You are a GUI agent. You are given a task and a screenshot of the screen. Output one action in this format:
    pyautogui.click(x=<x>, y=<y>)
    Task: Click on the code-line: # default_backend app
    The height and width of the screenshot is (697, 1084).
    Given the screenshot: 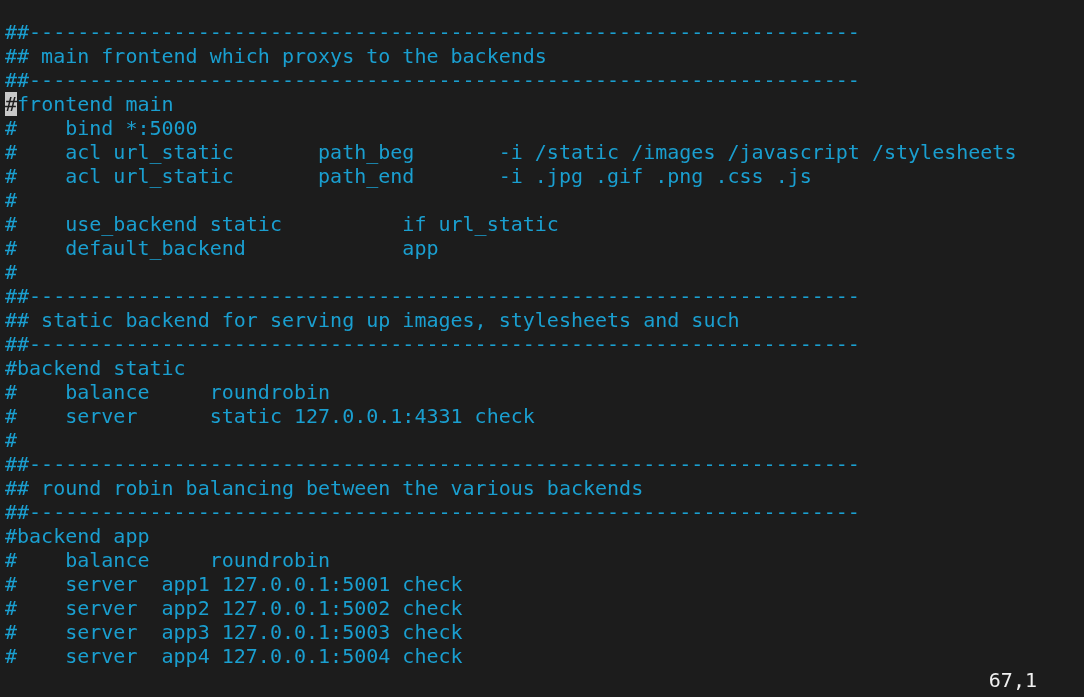 What is the action you would take?
    pyautogui.click(x=222, y=248)
    